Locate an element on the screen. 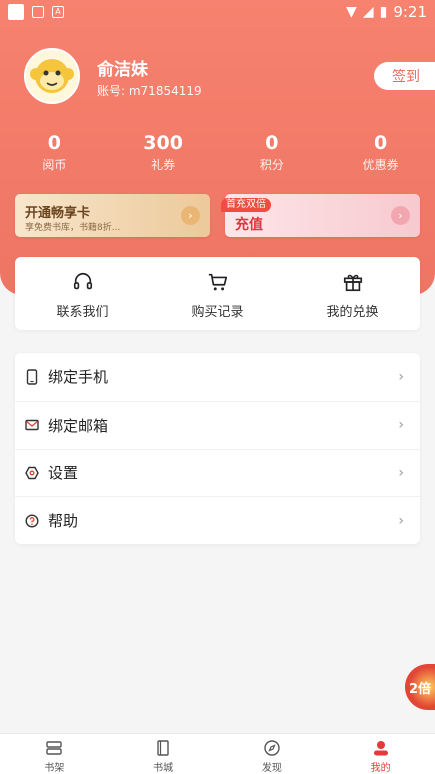 The width and height of the screenshot is (435, 774). signin-button: 签到 is located at coordinates (404, 76).